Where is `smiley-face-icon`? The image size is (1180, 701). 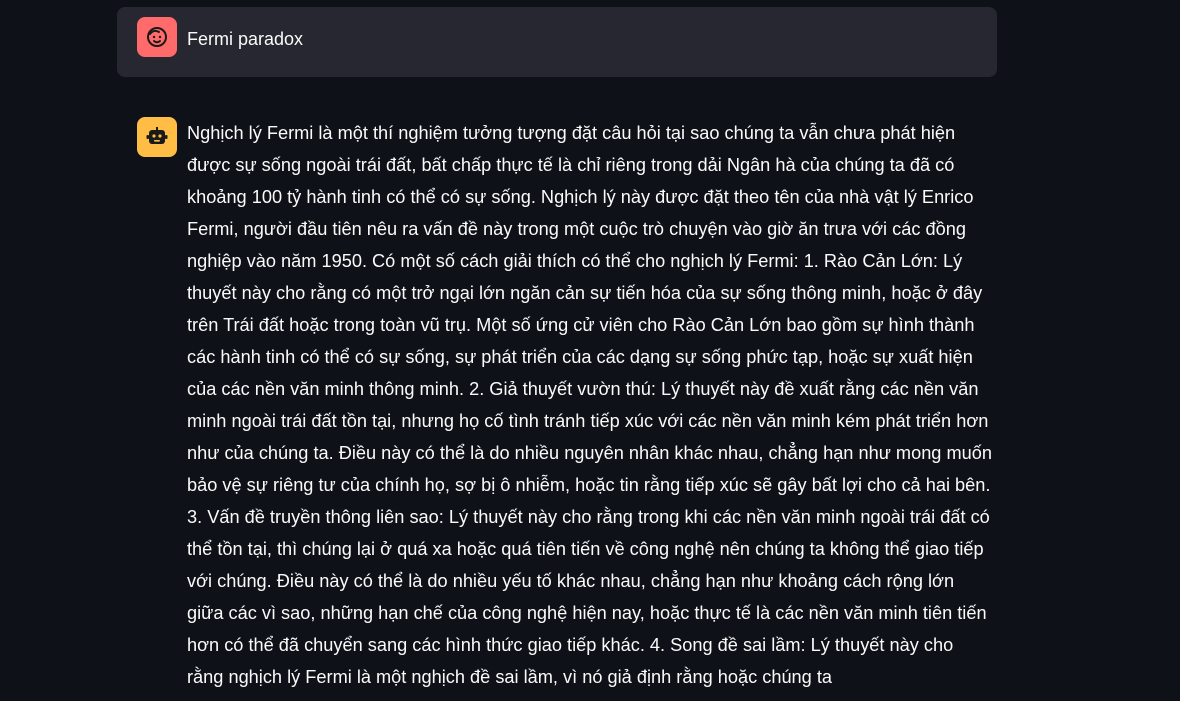 smiley-face-icon is located at coordinates (157, 37).